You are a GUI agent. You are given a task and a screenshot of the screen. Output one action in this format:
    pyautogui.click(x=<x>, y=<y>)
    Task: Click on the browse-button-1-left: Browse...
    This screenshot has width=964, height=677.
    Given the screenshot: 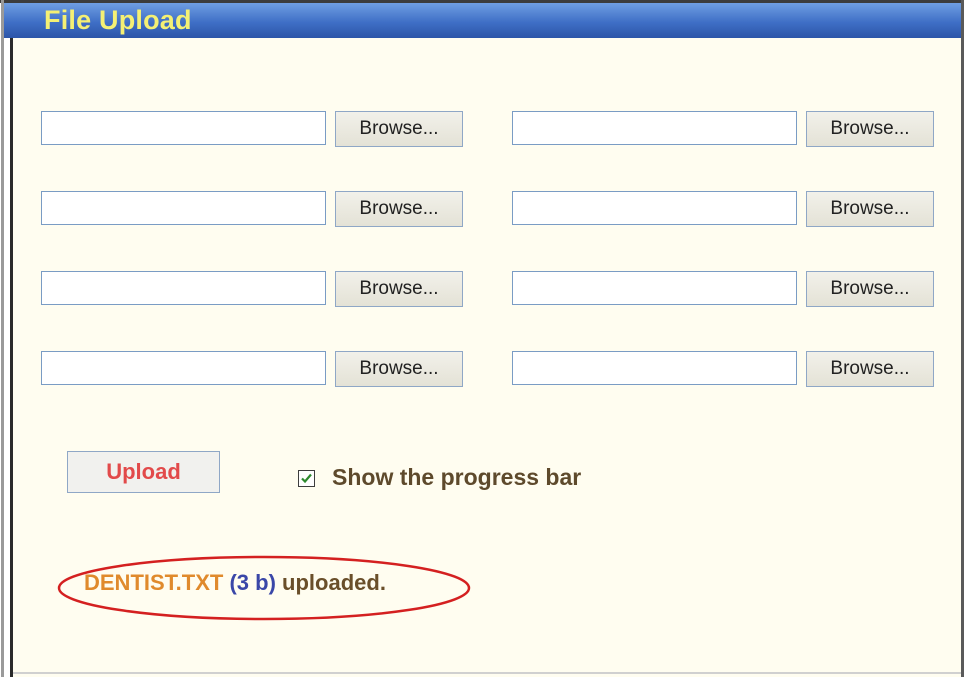 What is the action you would take?
    pyautogui.click(x=399, y=129)
    